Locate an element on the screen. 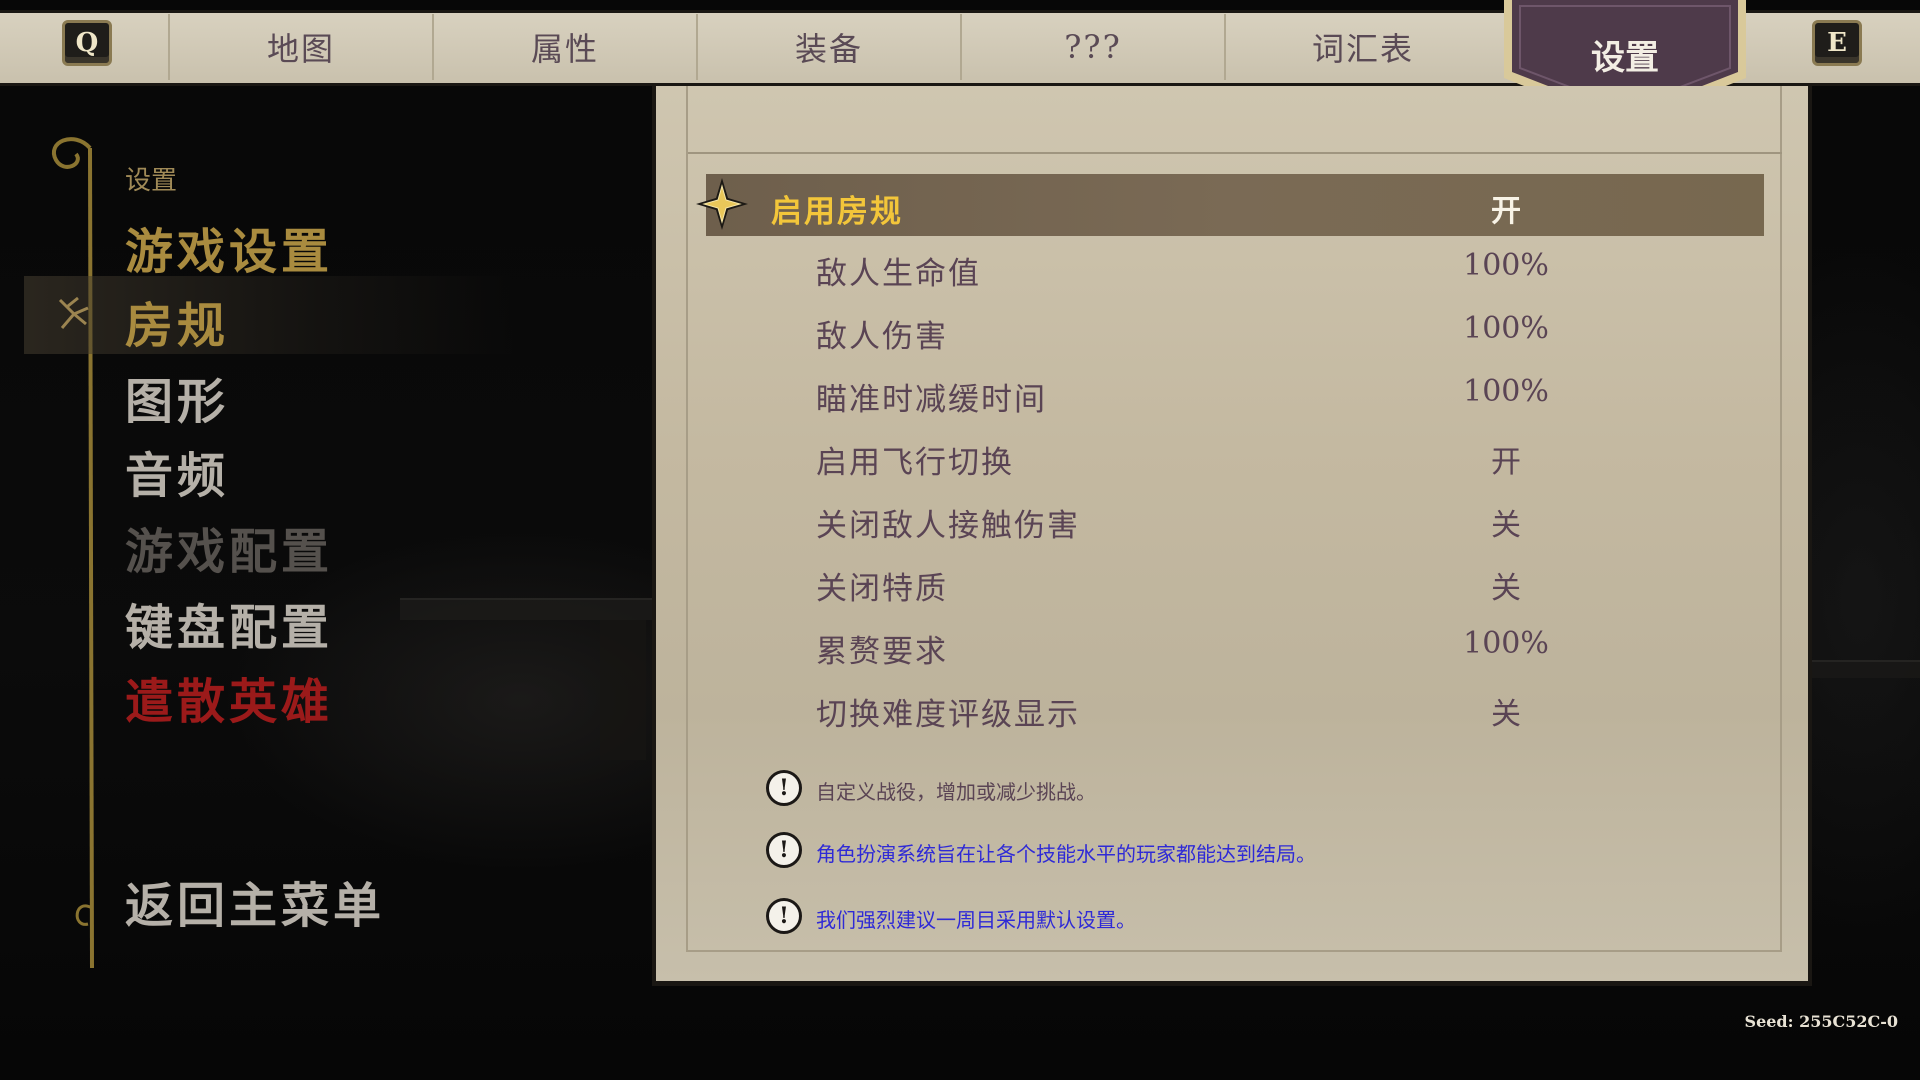 The width and height of the screenshot is (1920, 1080). panel-divider is located at coordinates (1235, 153).